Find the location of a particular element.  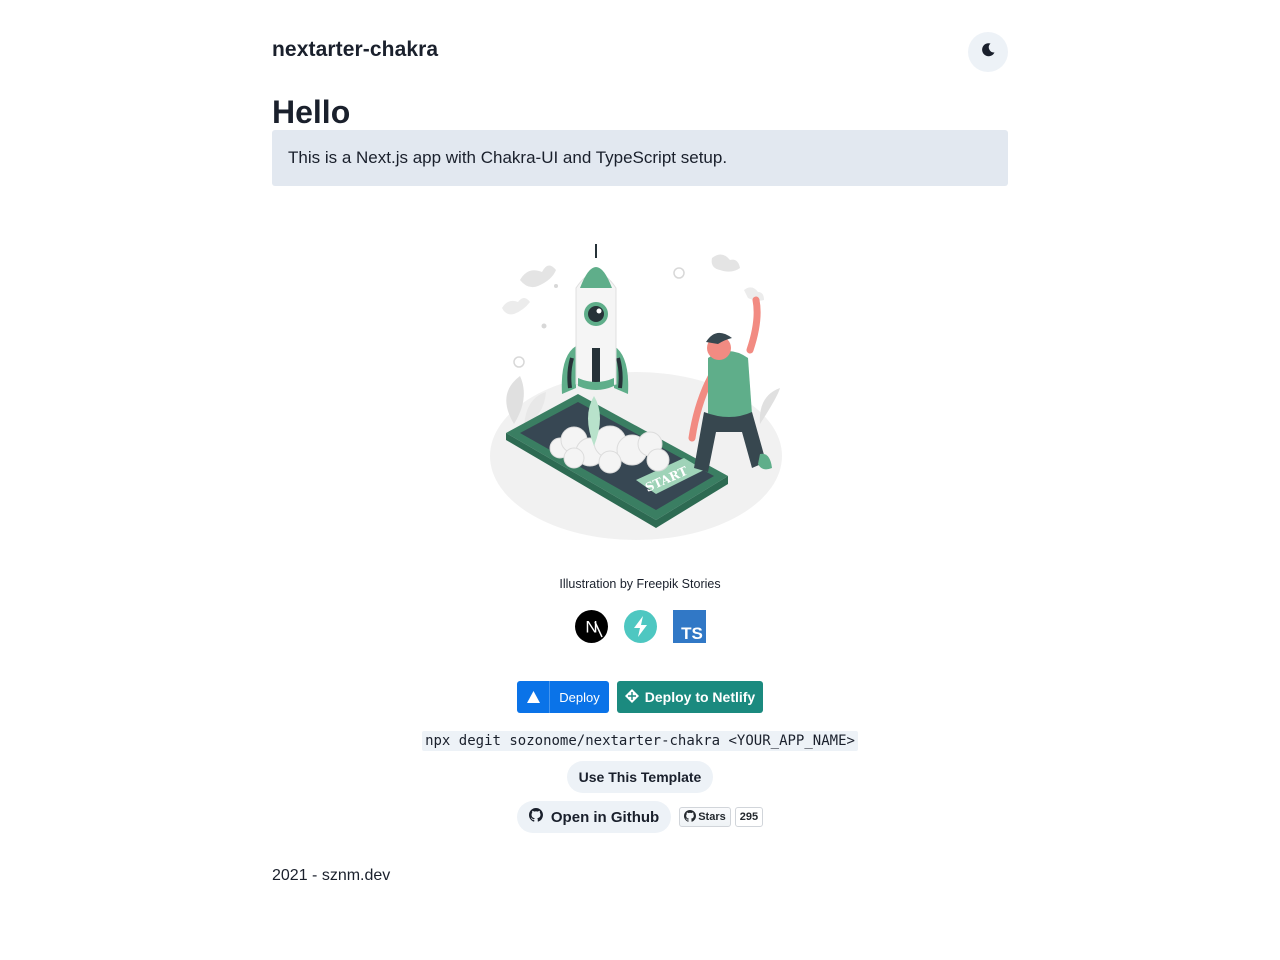

deploy-netlify-button: Deploy to Netlify is located at coordinates (690, 697).